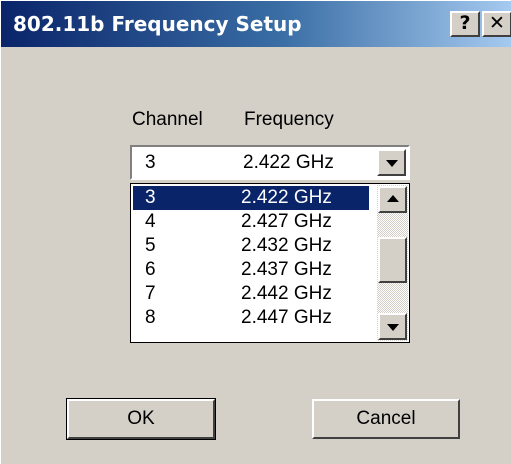 The height and width of the screenshot is (464, 511). I want to click on scroll-down-button, so click(392, 326).